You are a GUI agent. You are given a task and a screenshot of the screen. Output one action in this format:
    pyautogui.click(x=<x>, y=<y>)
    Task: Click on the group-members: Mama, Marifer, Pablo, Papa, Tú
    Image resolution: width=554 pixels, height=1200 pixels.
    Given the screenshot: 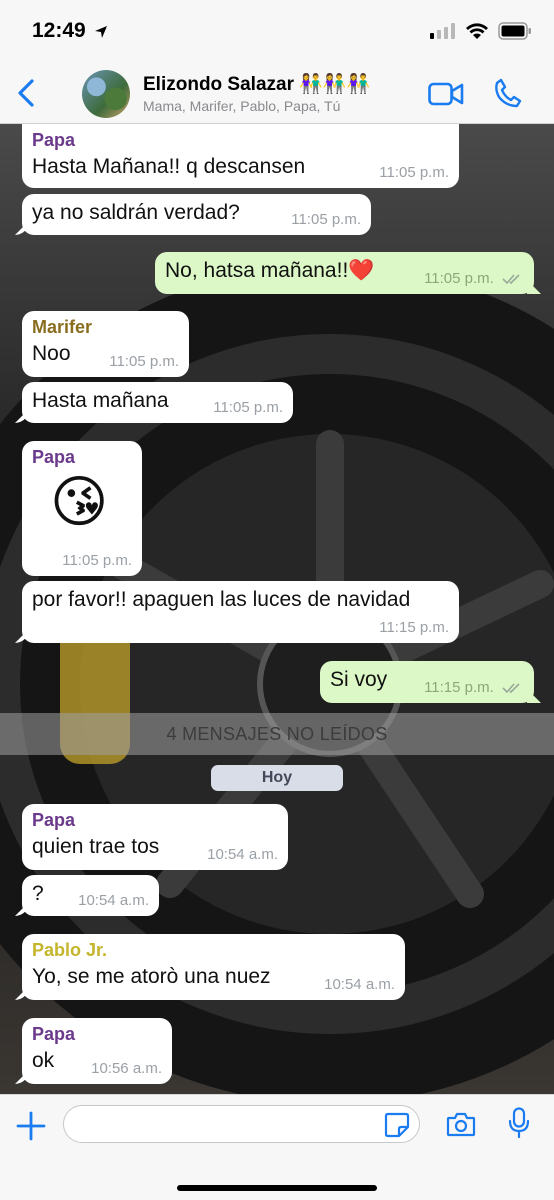 What is the action you would take?
    pyautogui.click(x=241, y=106)
    